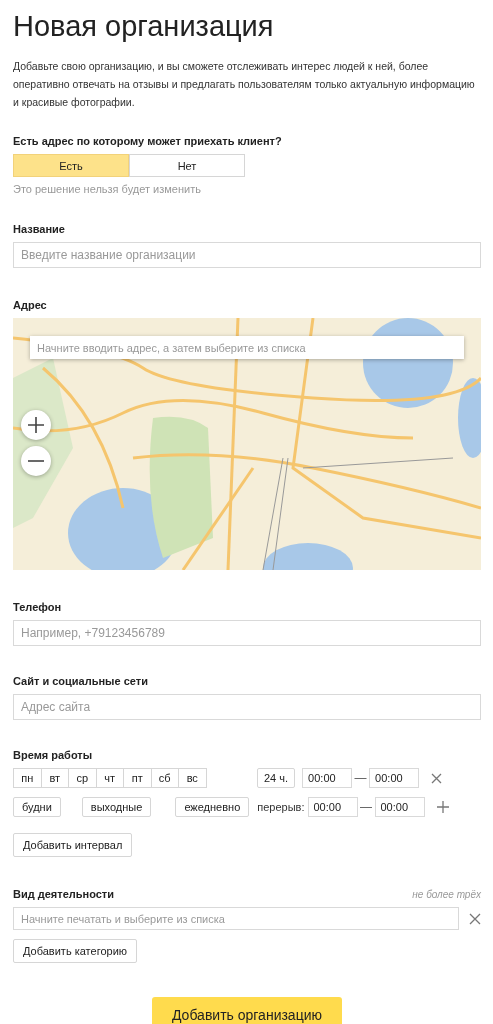 Image resolution: width=493 pixels, height=1024 pixels. Describe the element at coordinates (212, 807) in the screenshot. I see `preset-button: ежедневно` at that location.